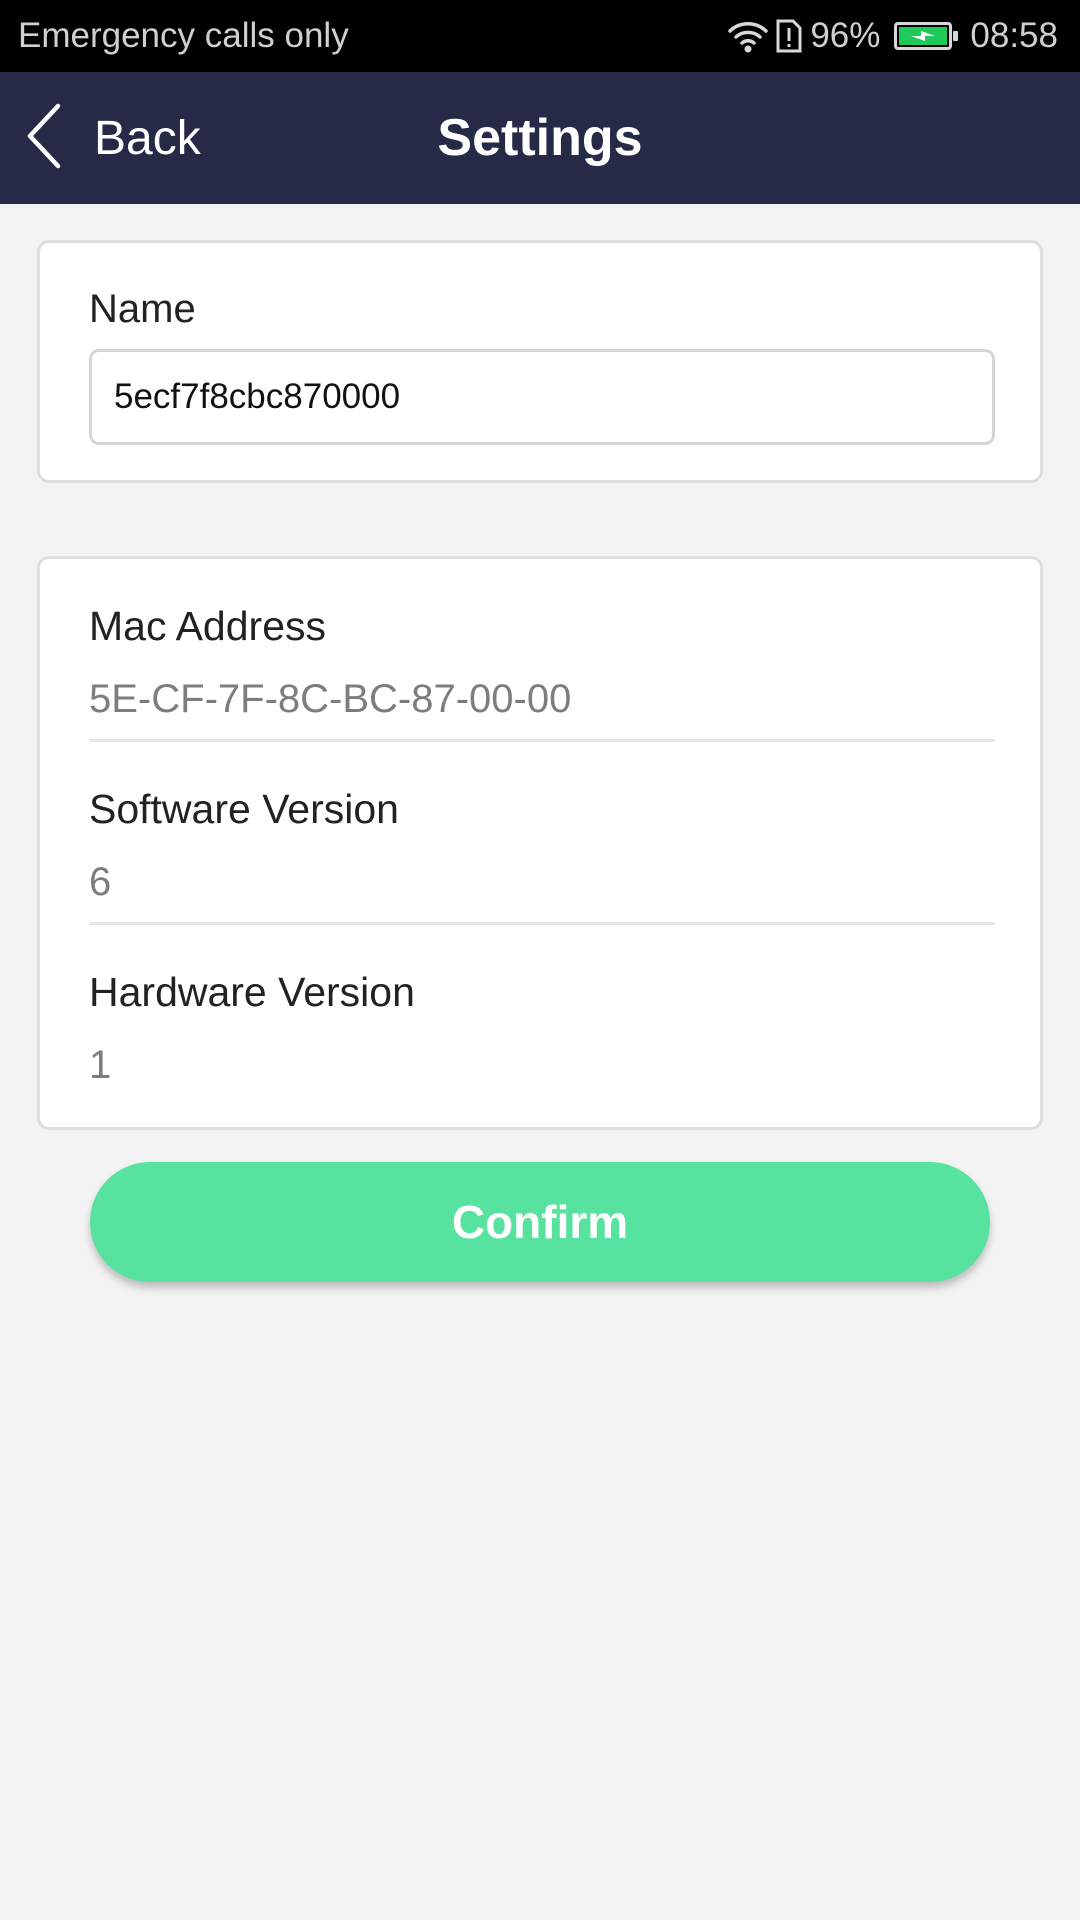  What do you see at coordinates (926, 36) in the screenshot?
I see `battery-icon` at bounding box center [926, 36].